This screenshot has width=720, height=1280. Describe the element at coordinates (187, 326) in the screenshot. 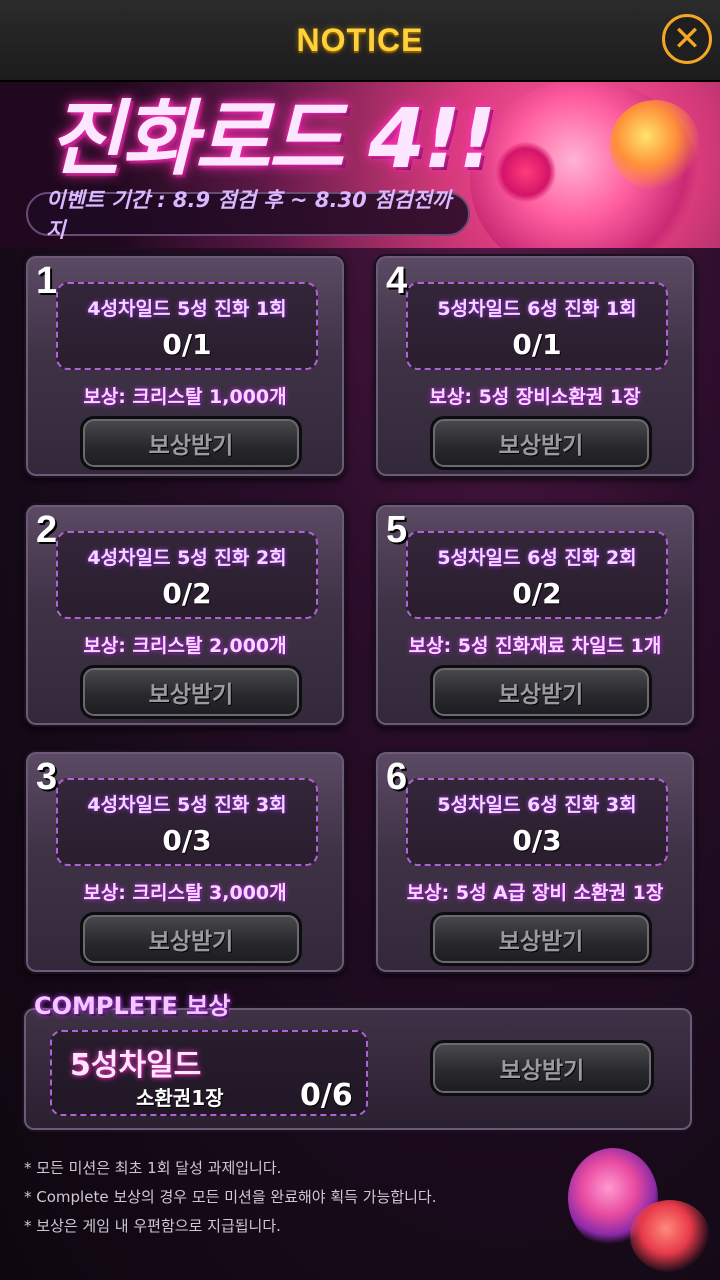

I see `mission-box: 4성차일드 5성 진화 1회 0/1` at that location.